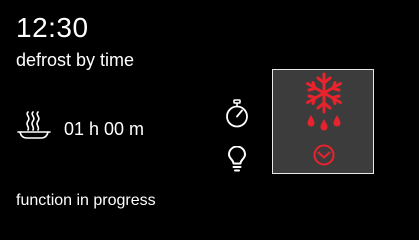 This screenshot has height=240, width=419. I want to click on status-message: function in progress, so click(86, 200).